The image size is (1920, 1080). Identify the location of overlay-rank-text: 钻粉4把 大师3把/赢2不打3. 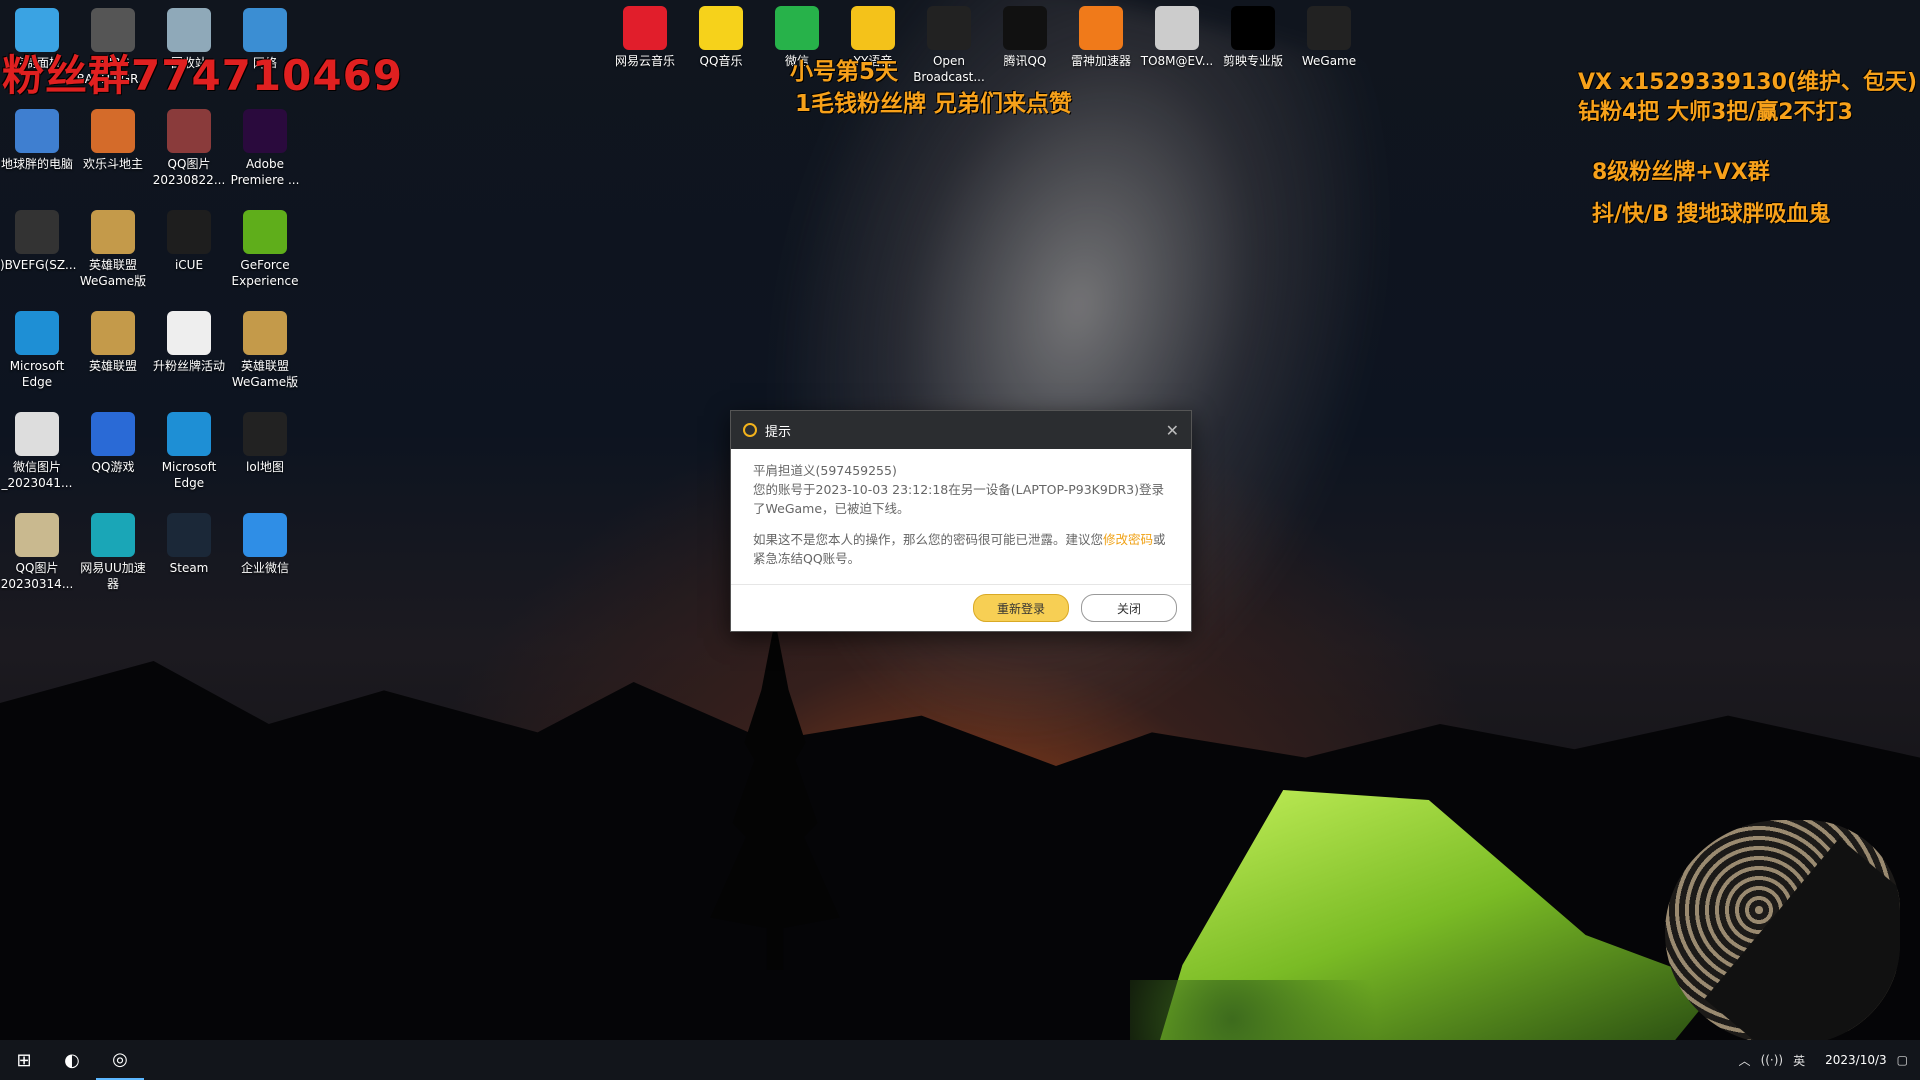
(1715, 112).